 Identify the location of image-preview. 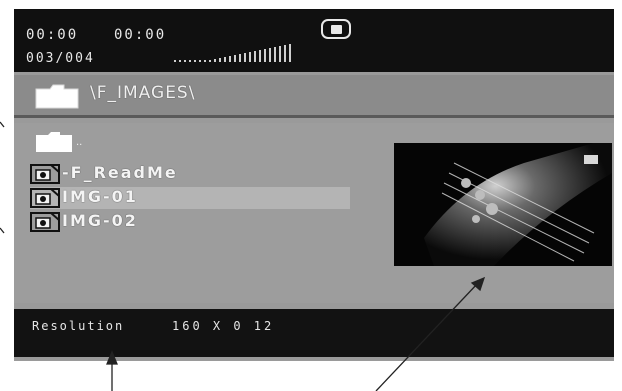
(503, 204).